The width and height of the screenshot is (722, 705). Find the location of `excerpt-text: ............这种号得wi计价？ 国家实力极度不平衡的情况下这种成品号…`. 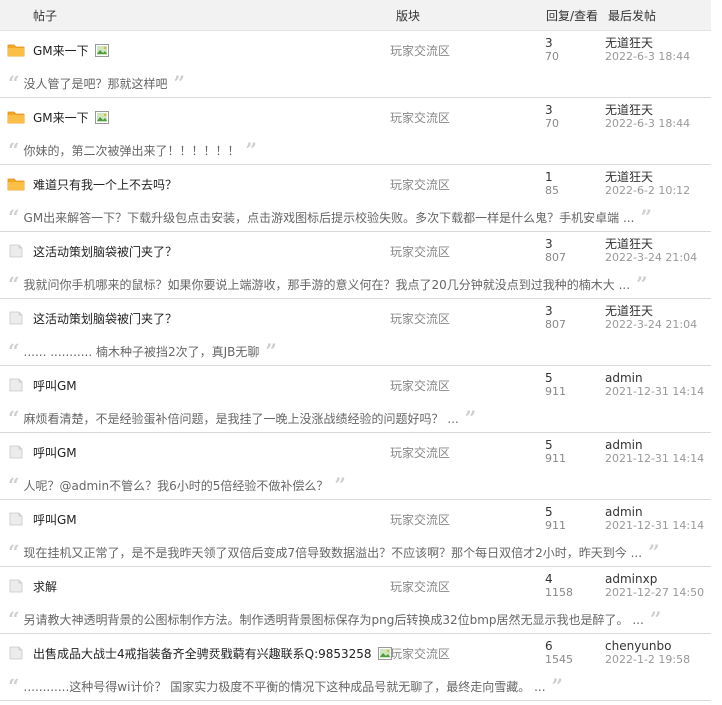

excerpt-text: ............这种号得wi计价？ 国家实力极度不平衡的情况下这种成品号… is located at coordinates (284, 686).